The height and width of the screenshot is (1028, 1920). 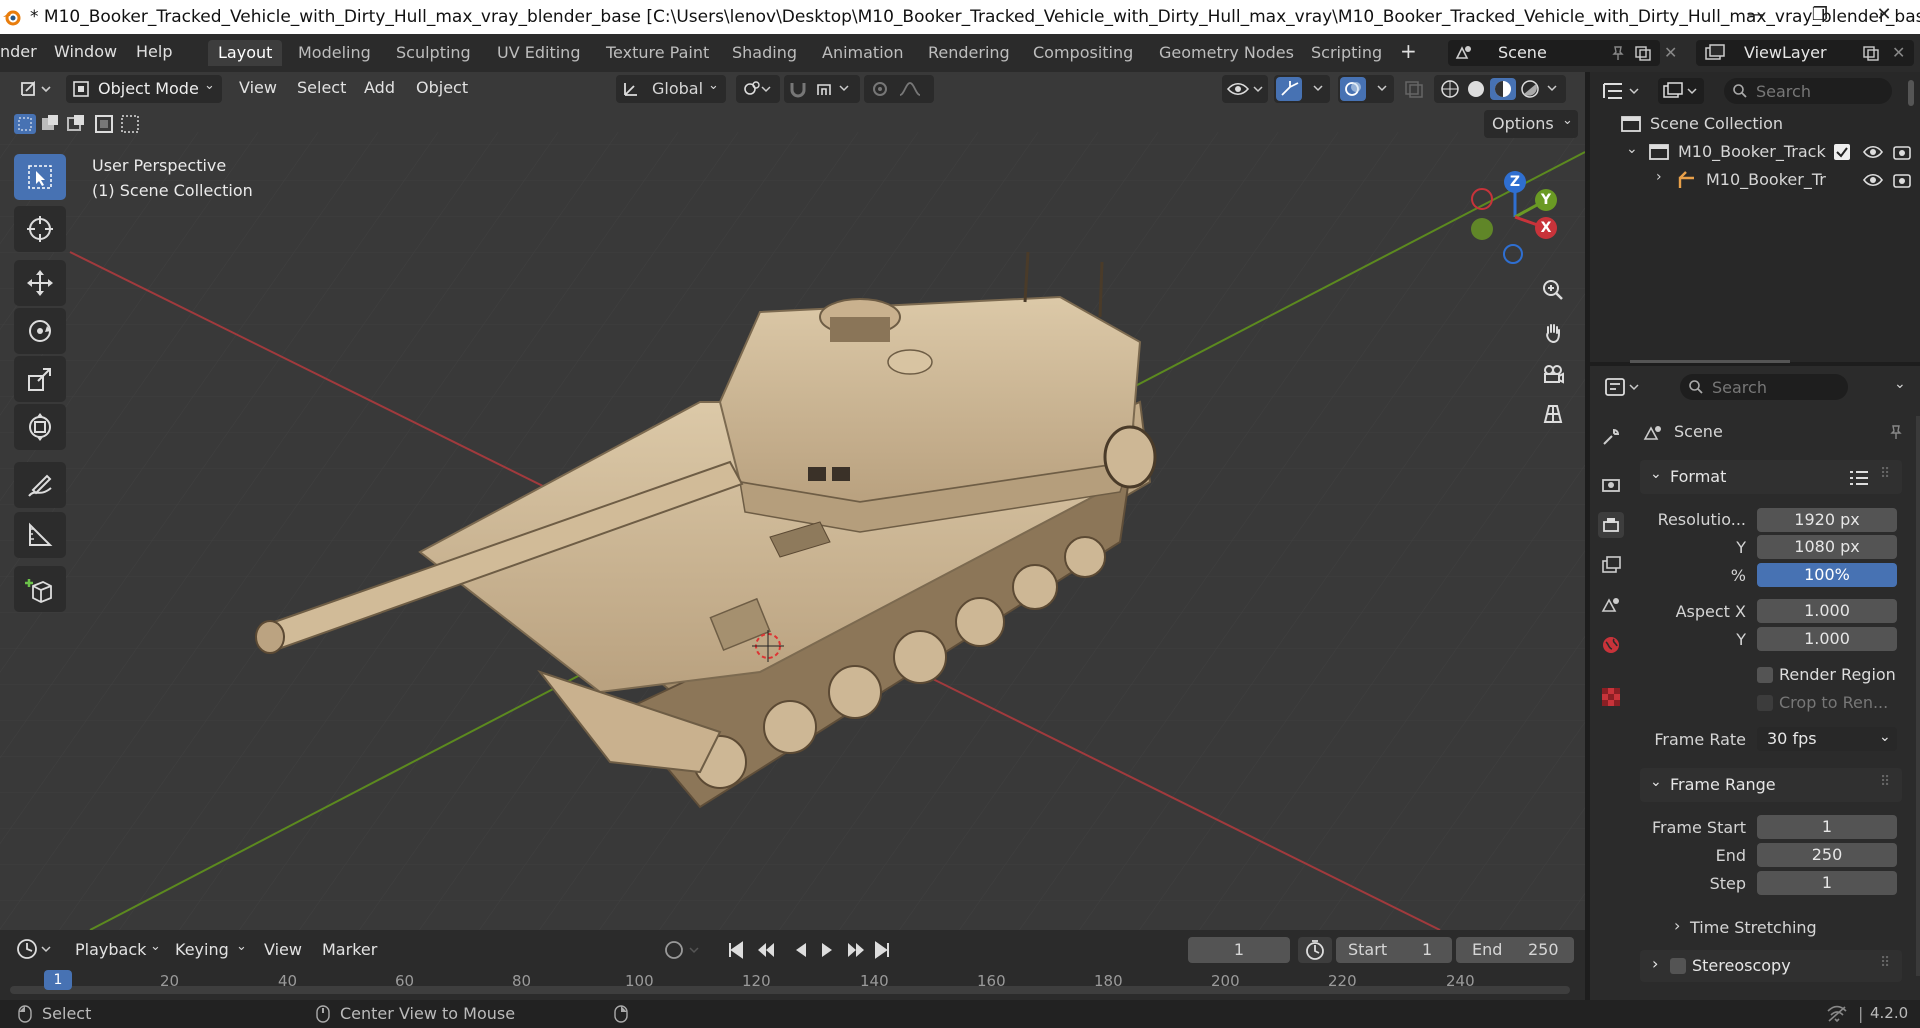 I want to click on expand-arrow-icon: ›, so click(x=1659, y=177).